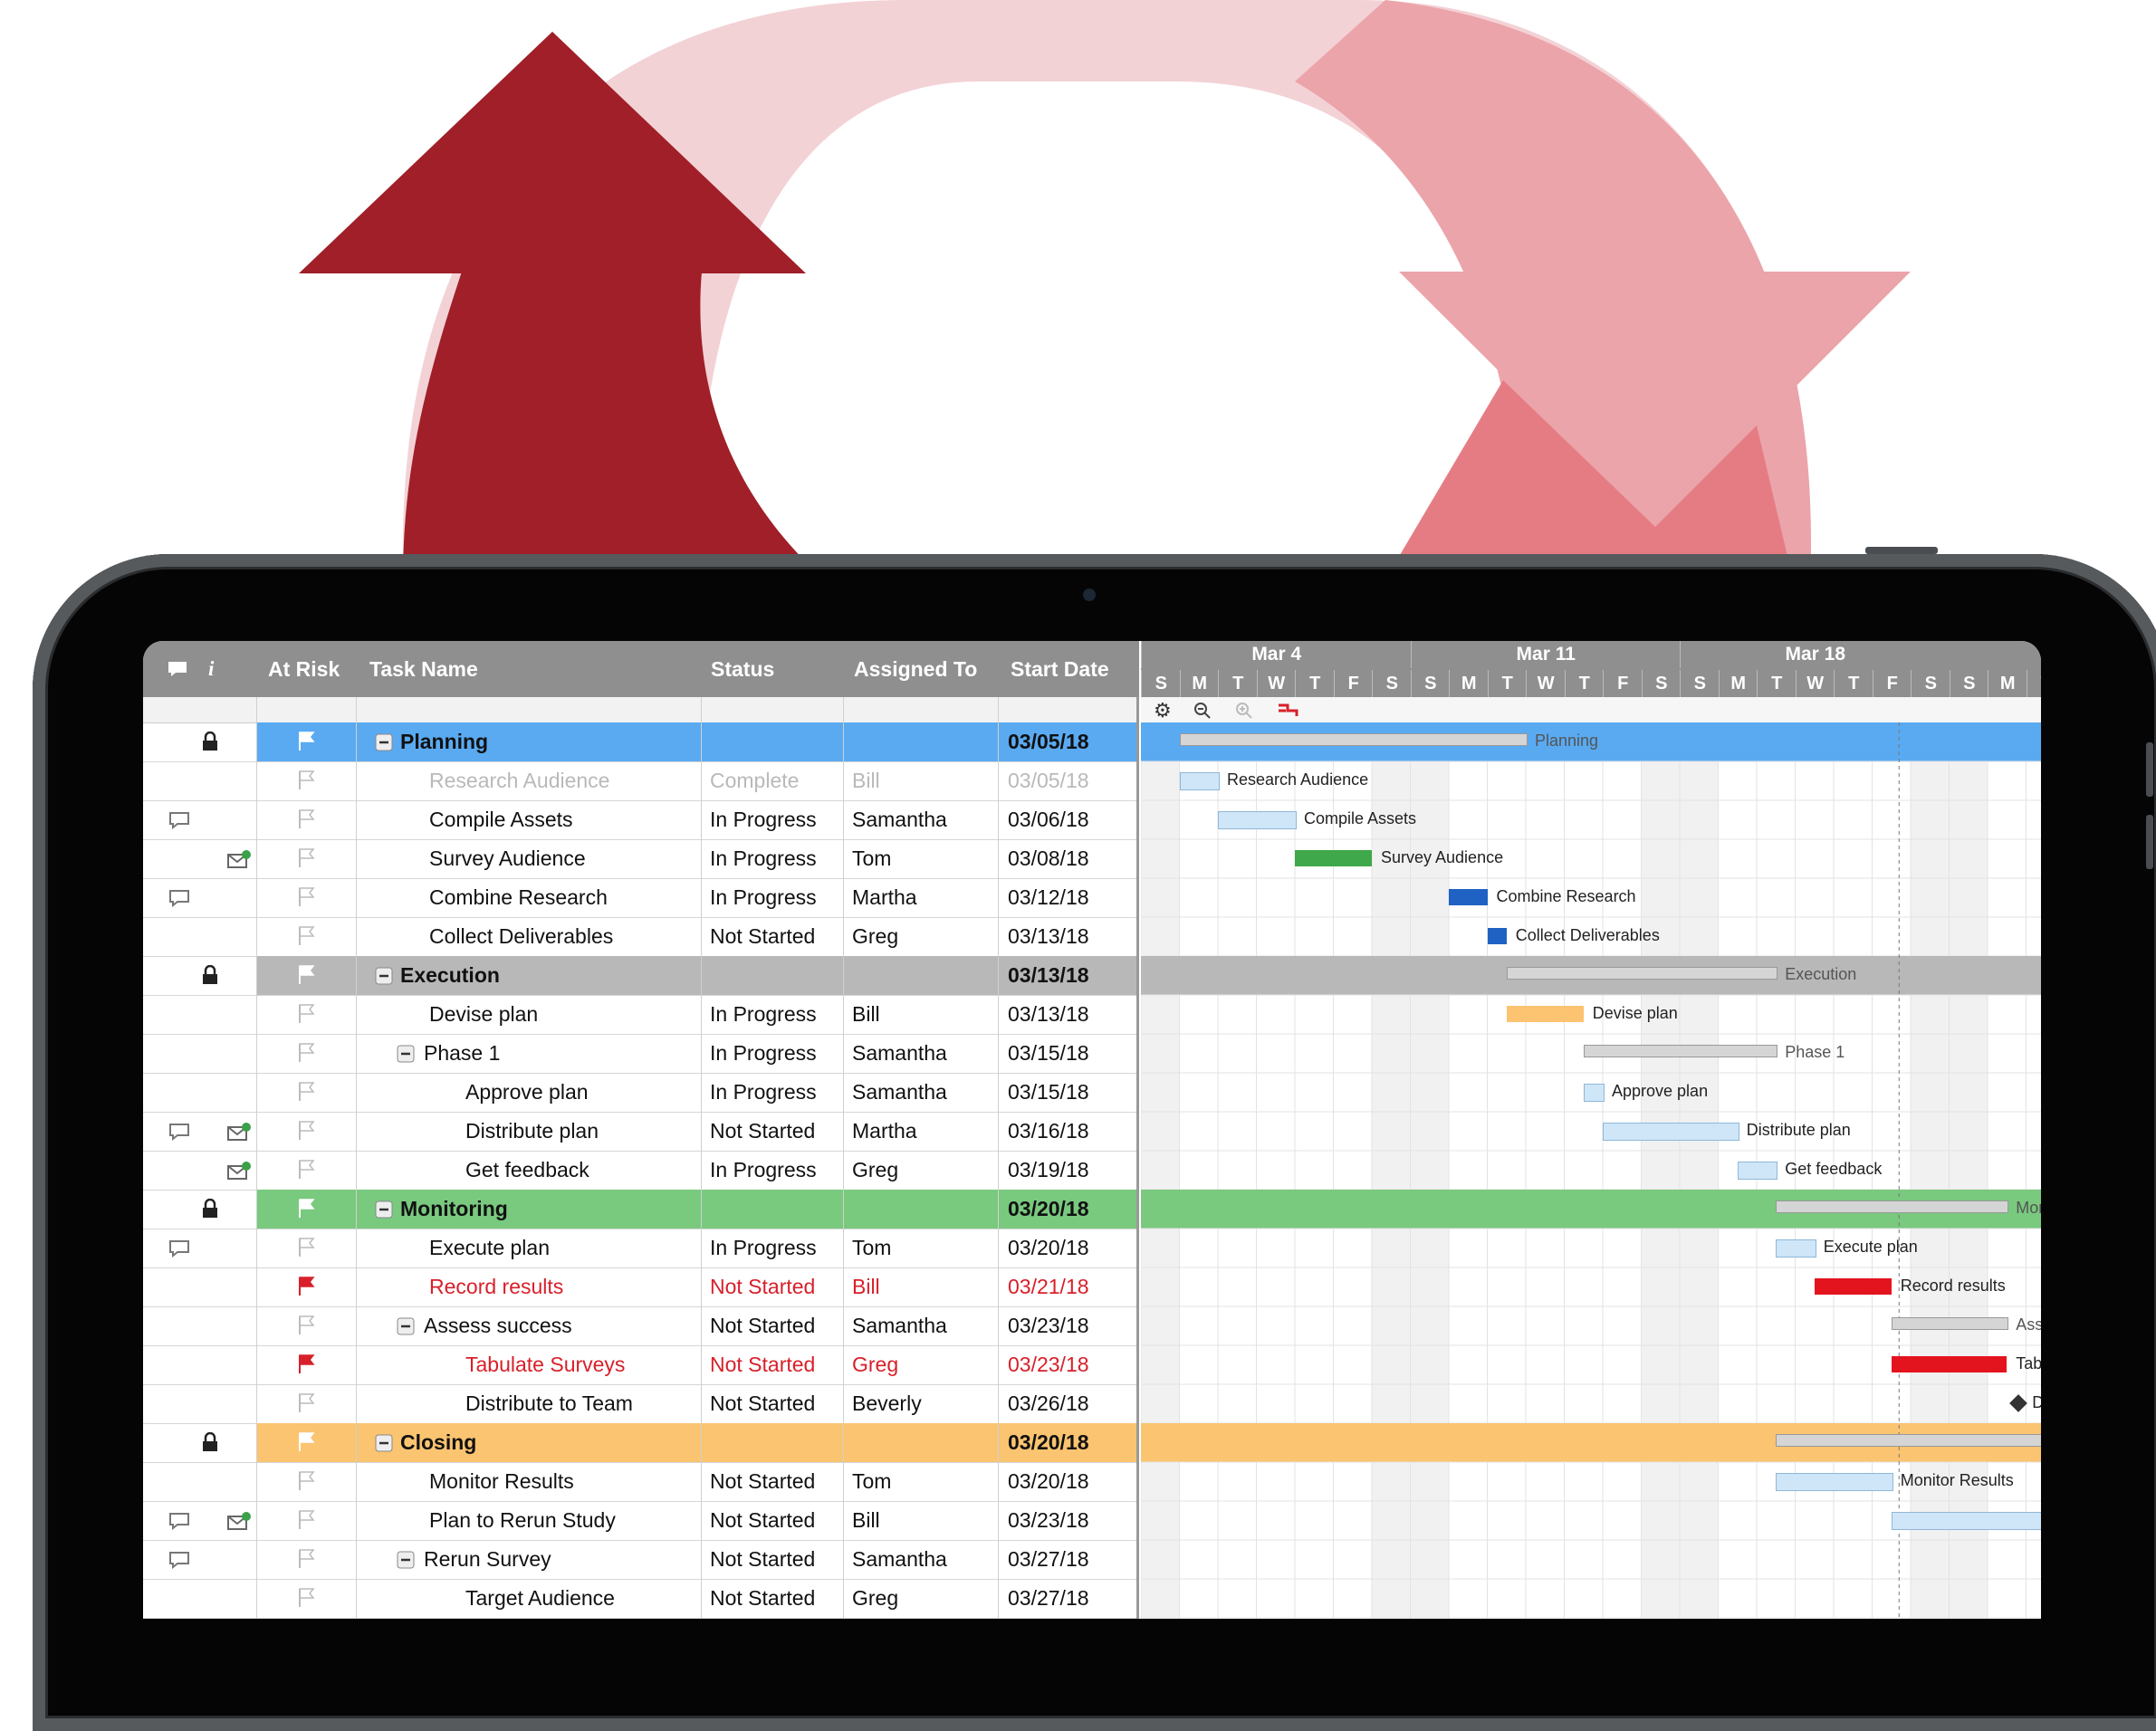  I want to click on assigned-to-cell: Martha, so click(884, 1132).